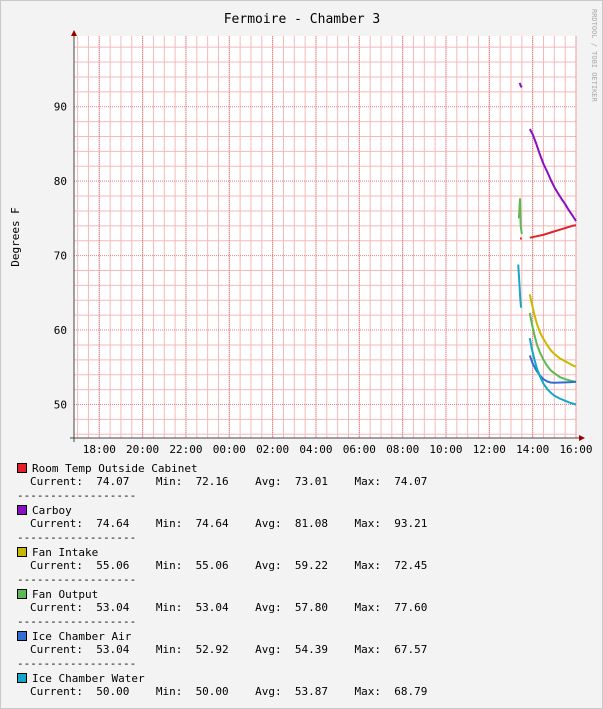  I want to click on legend-series-name: Room Temp Outside Cabinet, so click(115, 468).